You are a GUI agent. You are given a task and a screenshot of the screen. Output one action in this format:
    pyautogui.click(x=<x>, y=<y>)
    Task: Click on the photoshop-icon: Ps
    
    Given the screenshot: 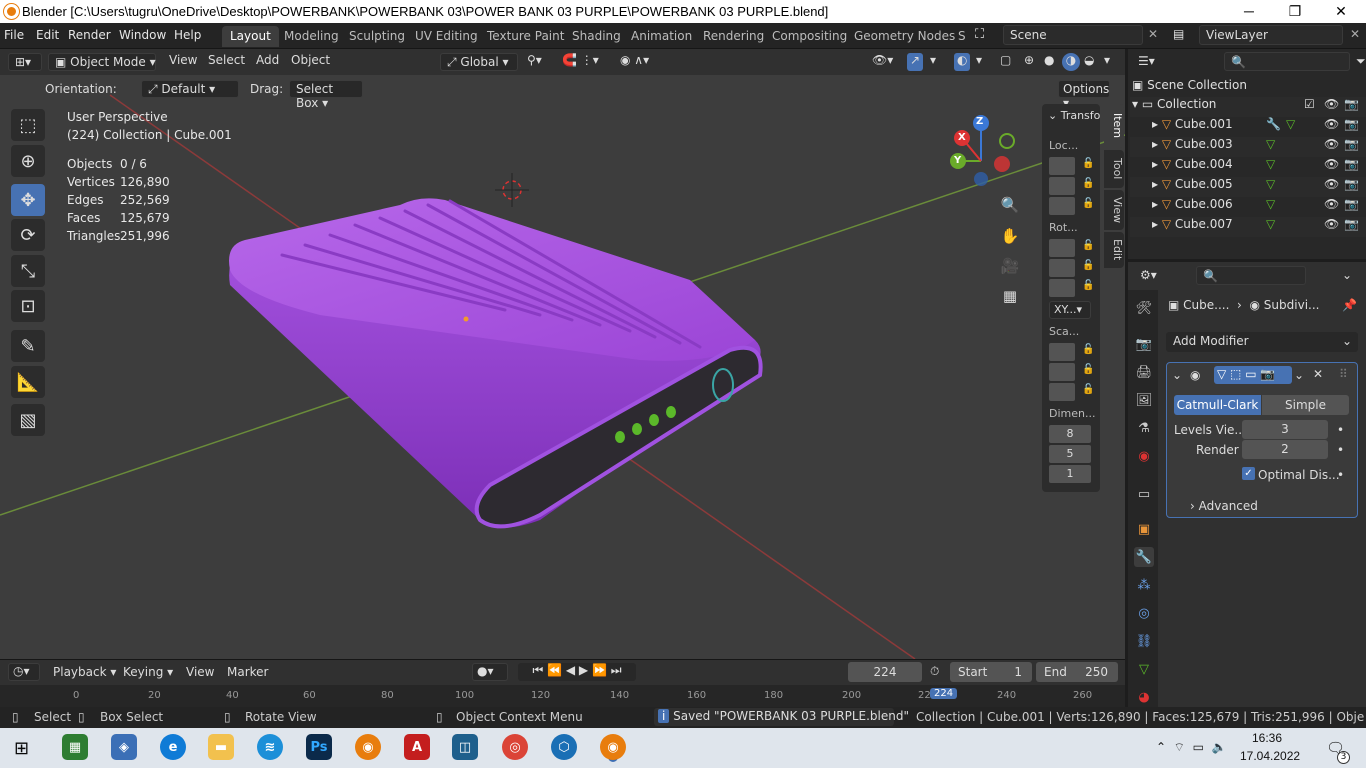 What is the action you would take?
    pyautogui.click(x=319, y=747)
    